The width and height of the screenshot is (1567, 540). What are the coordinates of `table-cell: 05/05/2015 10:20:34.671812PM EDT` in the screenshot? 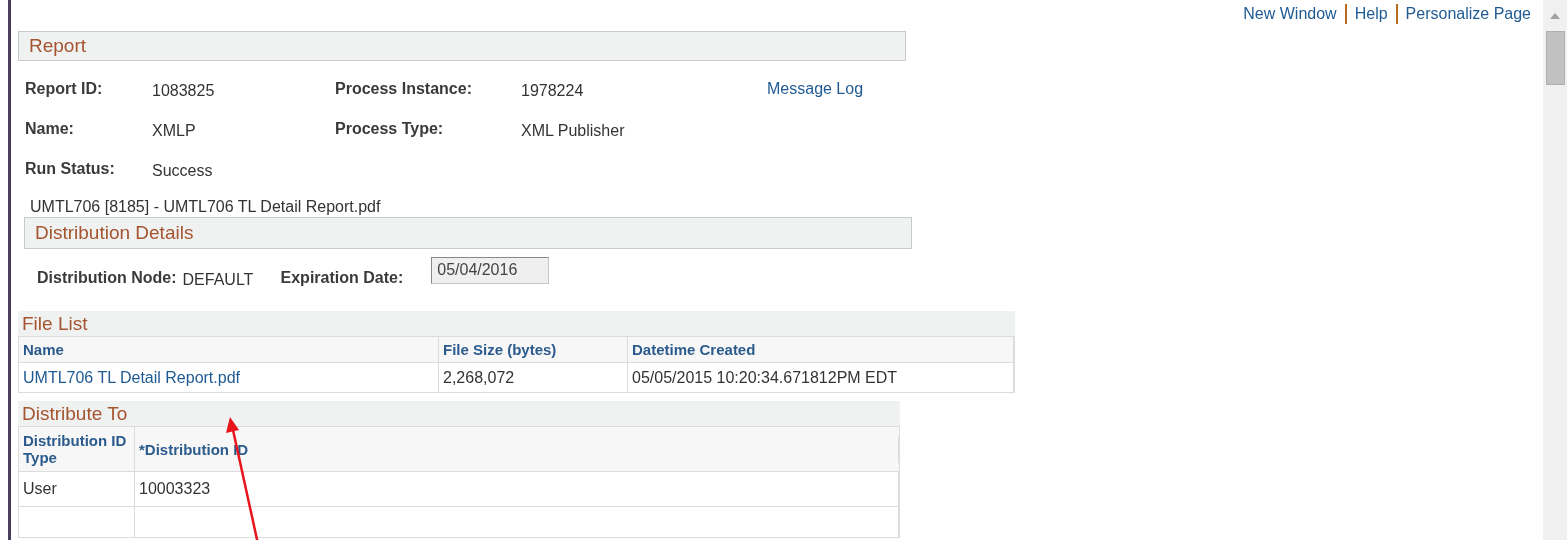 It's located at (821, 377).